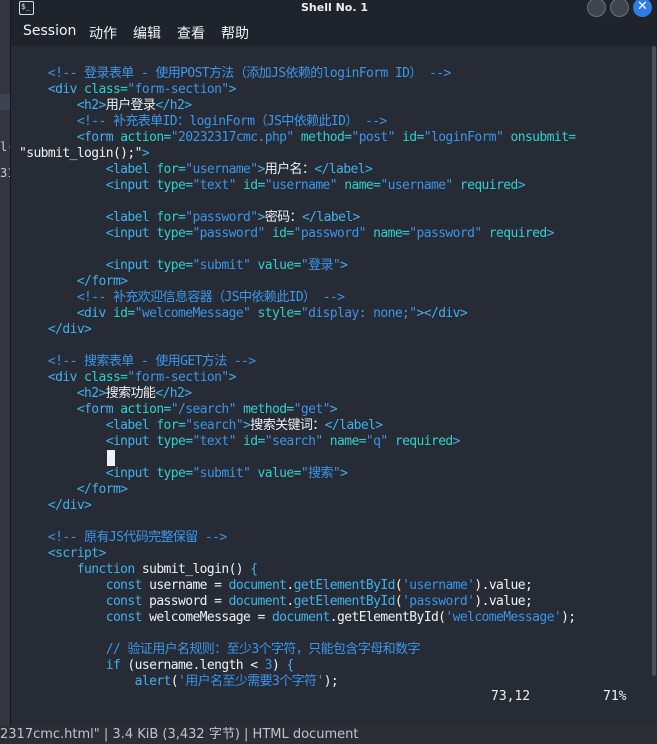 Image resolution: width=657 pixels, height=744 pixels. I want to click on code-line: if (username.length < 3) {, so click(157, 666).